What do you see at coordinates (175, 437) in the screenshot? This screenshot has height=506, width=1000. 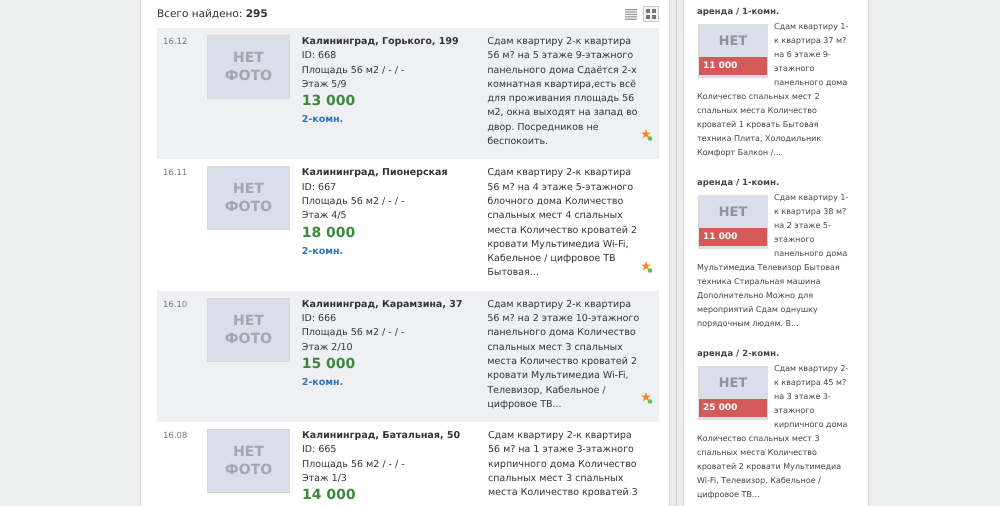 I see `listing-date: 16.08` at bounding box center [175, 437].